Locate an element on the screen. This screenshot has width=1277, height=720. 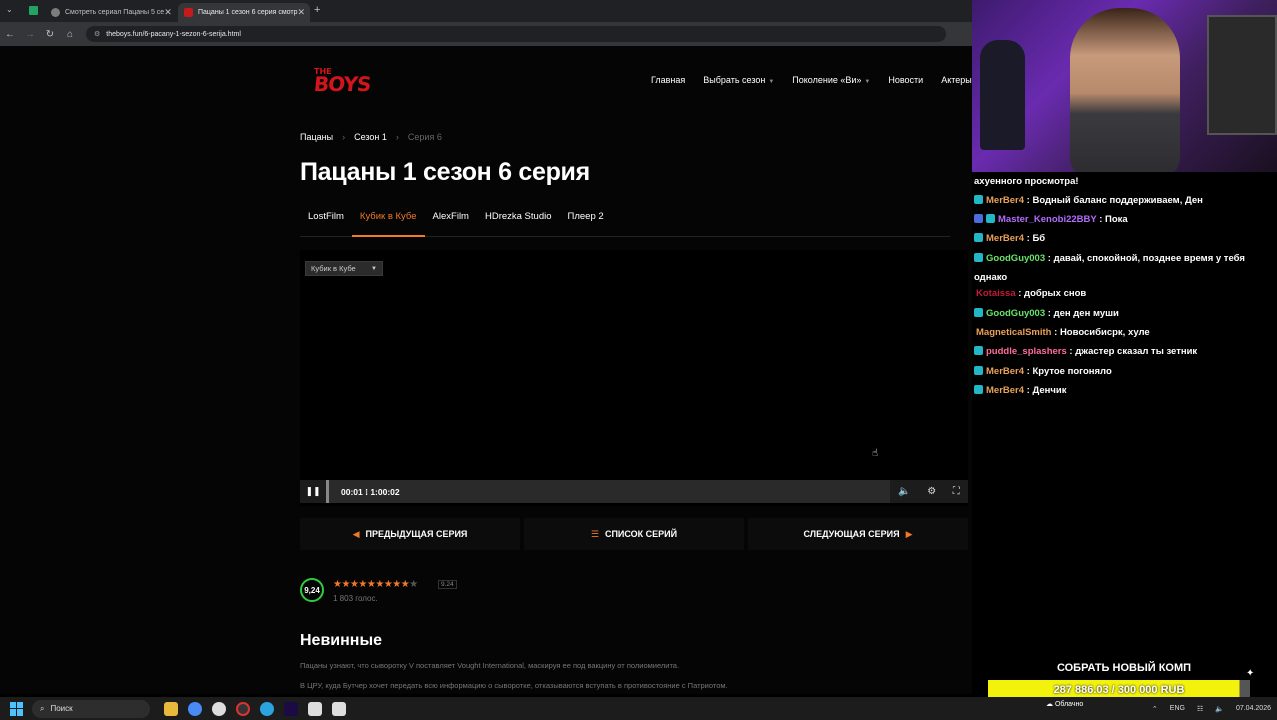
star-rating: ★★★★★★★★★★ is located at coordinates (375, 584).